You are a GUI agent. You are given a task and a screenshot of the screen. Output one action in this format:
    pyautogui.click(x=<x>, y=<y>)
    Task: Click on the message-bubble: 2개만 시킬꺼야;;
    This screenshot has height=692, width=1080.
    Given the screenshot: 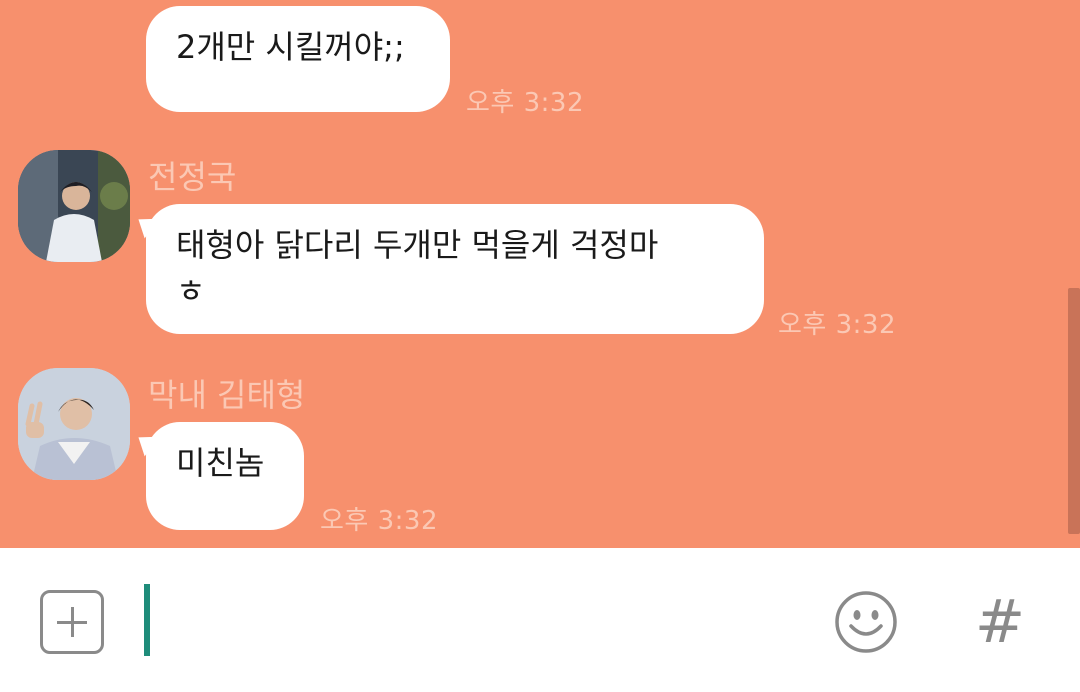 What is the action you would take?
    pyautogui.click(x=298, y=59)
    